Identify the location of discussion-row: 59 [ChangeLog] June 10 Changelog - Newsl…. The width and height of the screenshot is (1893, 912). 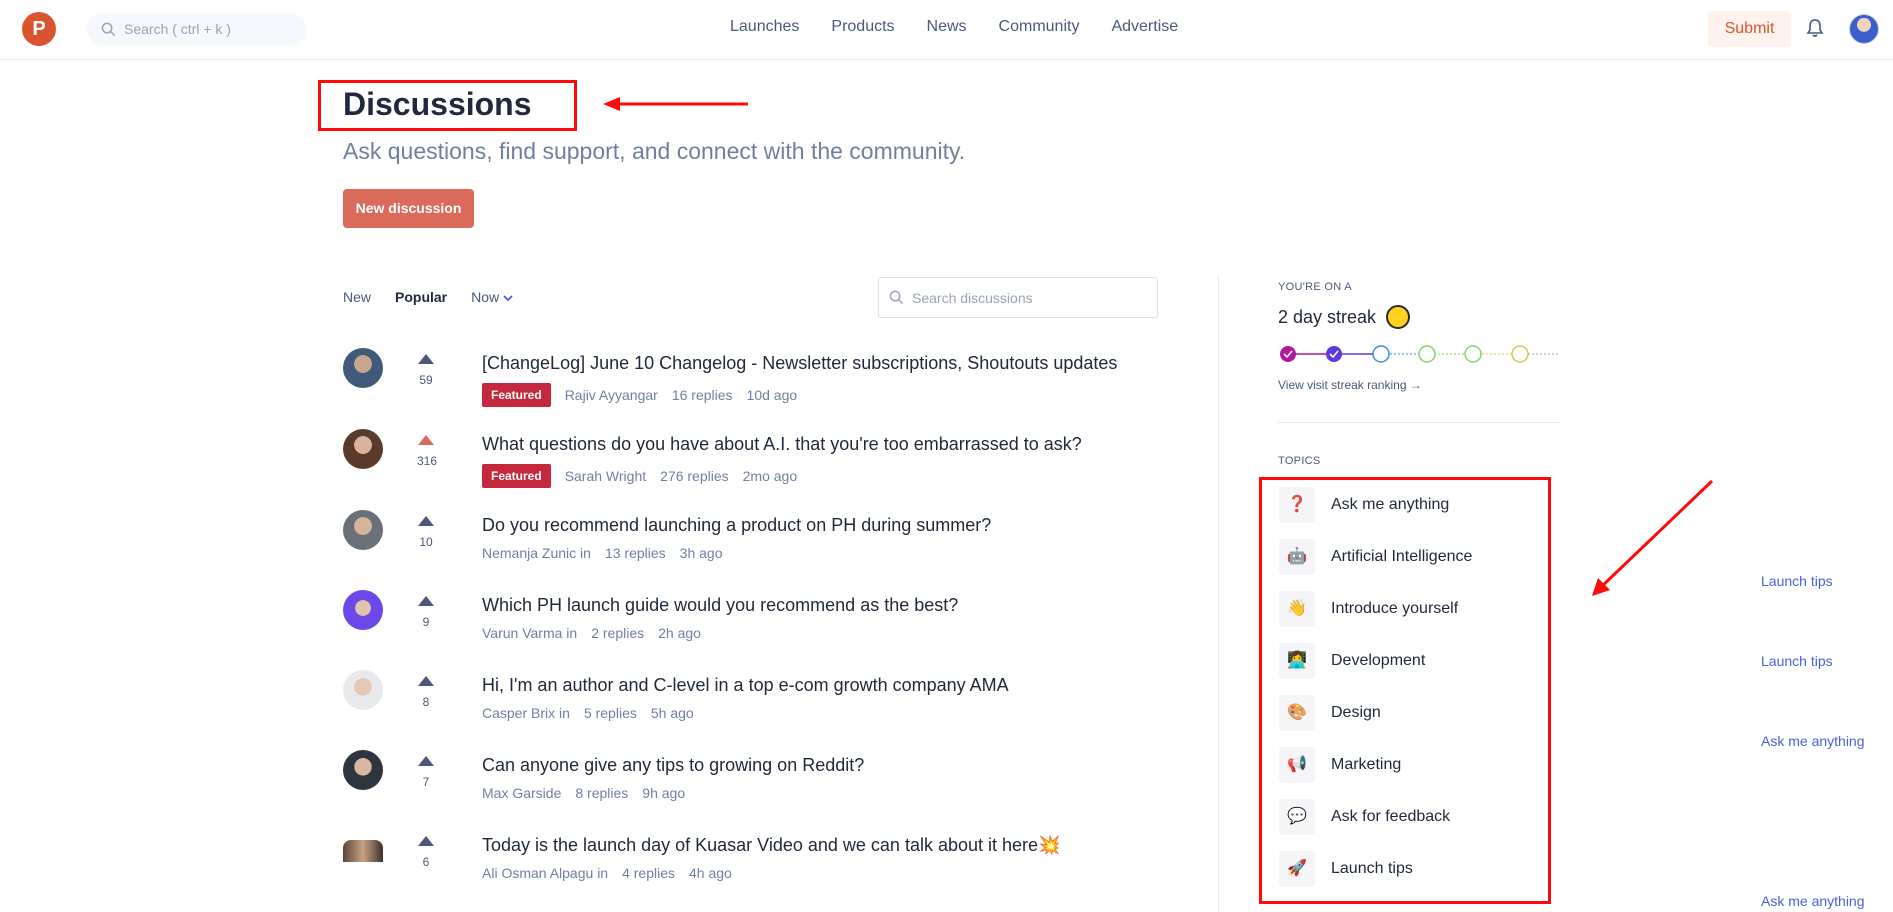
(753, 383).